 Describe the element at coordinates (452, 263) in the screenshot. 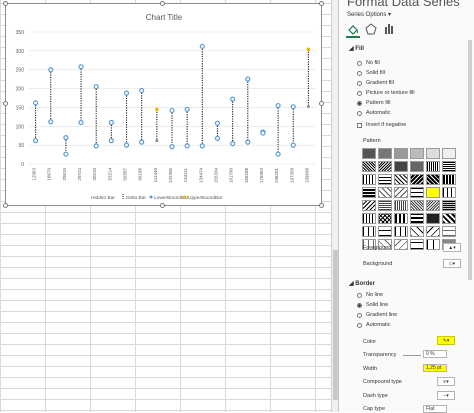

I see `background-color-dropdown: ◇▾` at that location.